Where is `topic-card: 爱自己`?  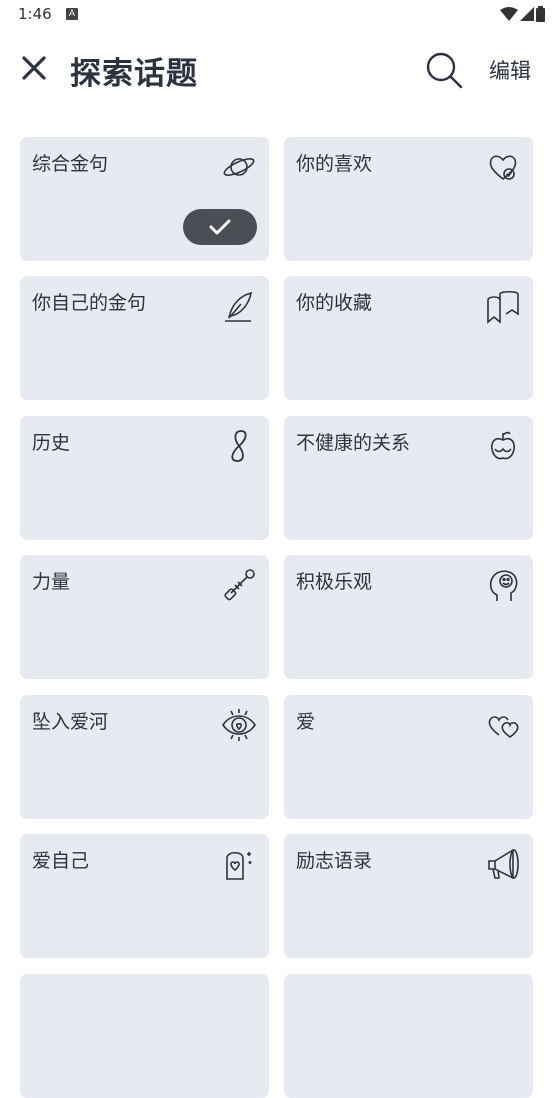
topic-card: 爱自己 is located at coordinates (144, 896).